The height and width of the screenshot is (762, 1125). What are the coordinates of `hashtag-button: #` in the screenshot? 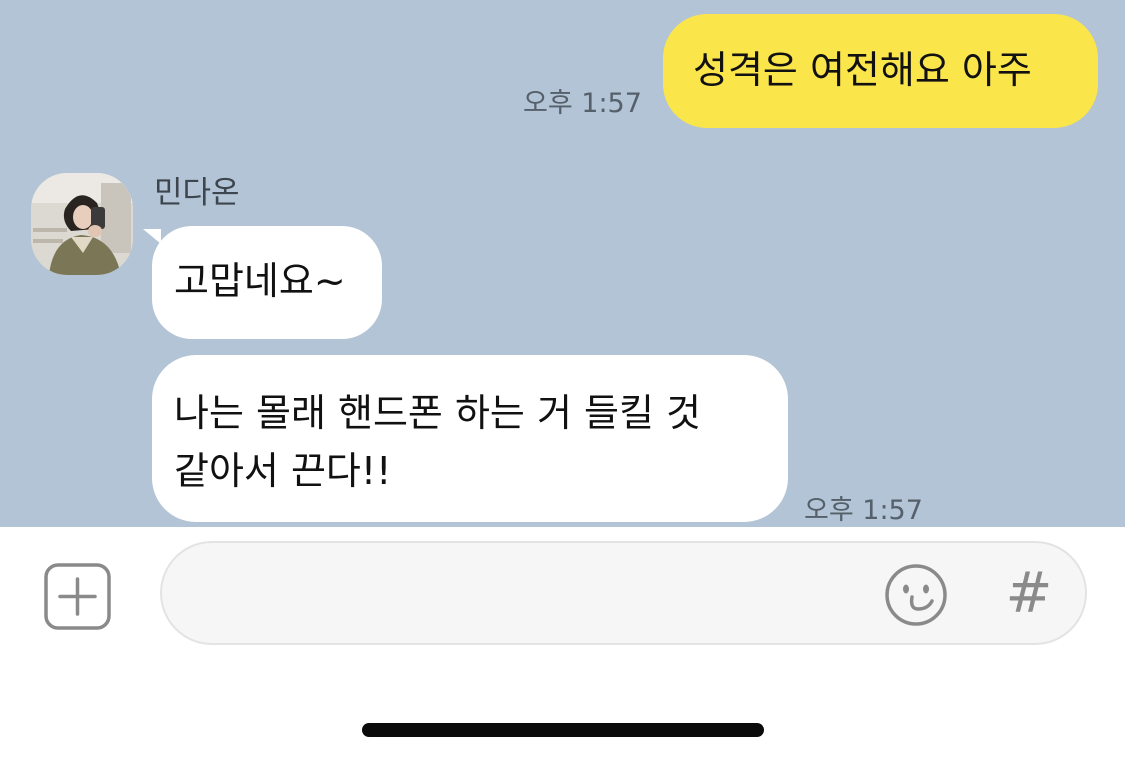 It's located at (1029, 594).